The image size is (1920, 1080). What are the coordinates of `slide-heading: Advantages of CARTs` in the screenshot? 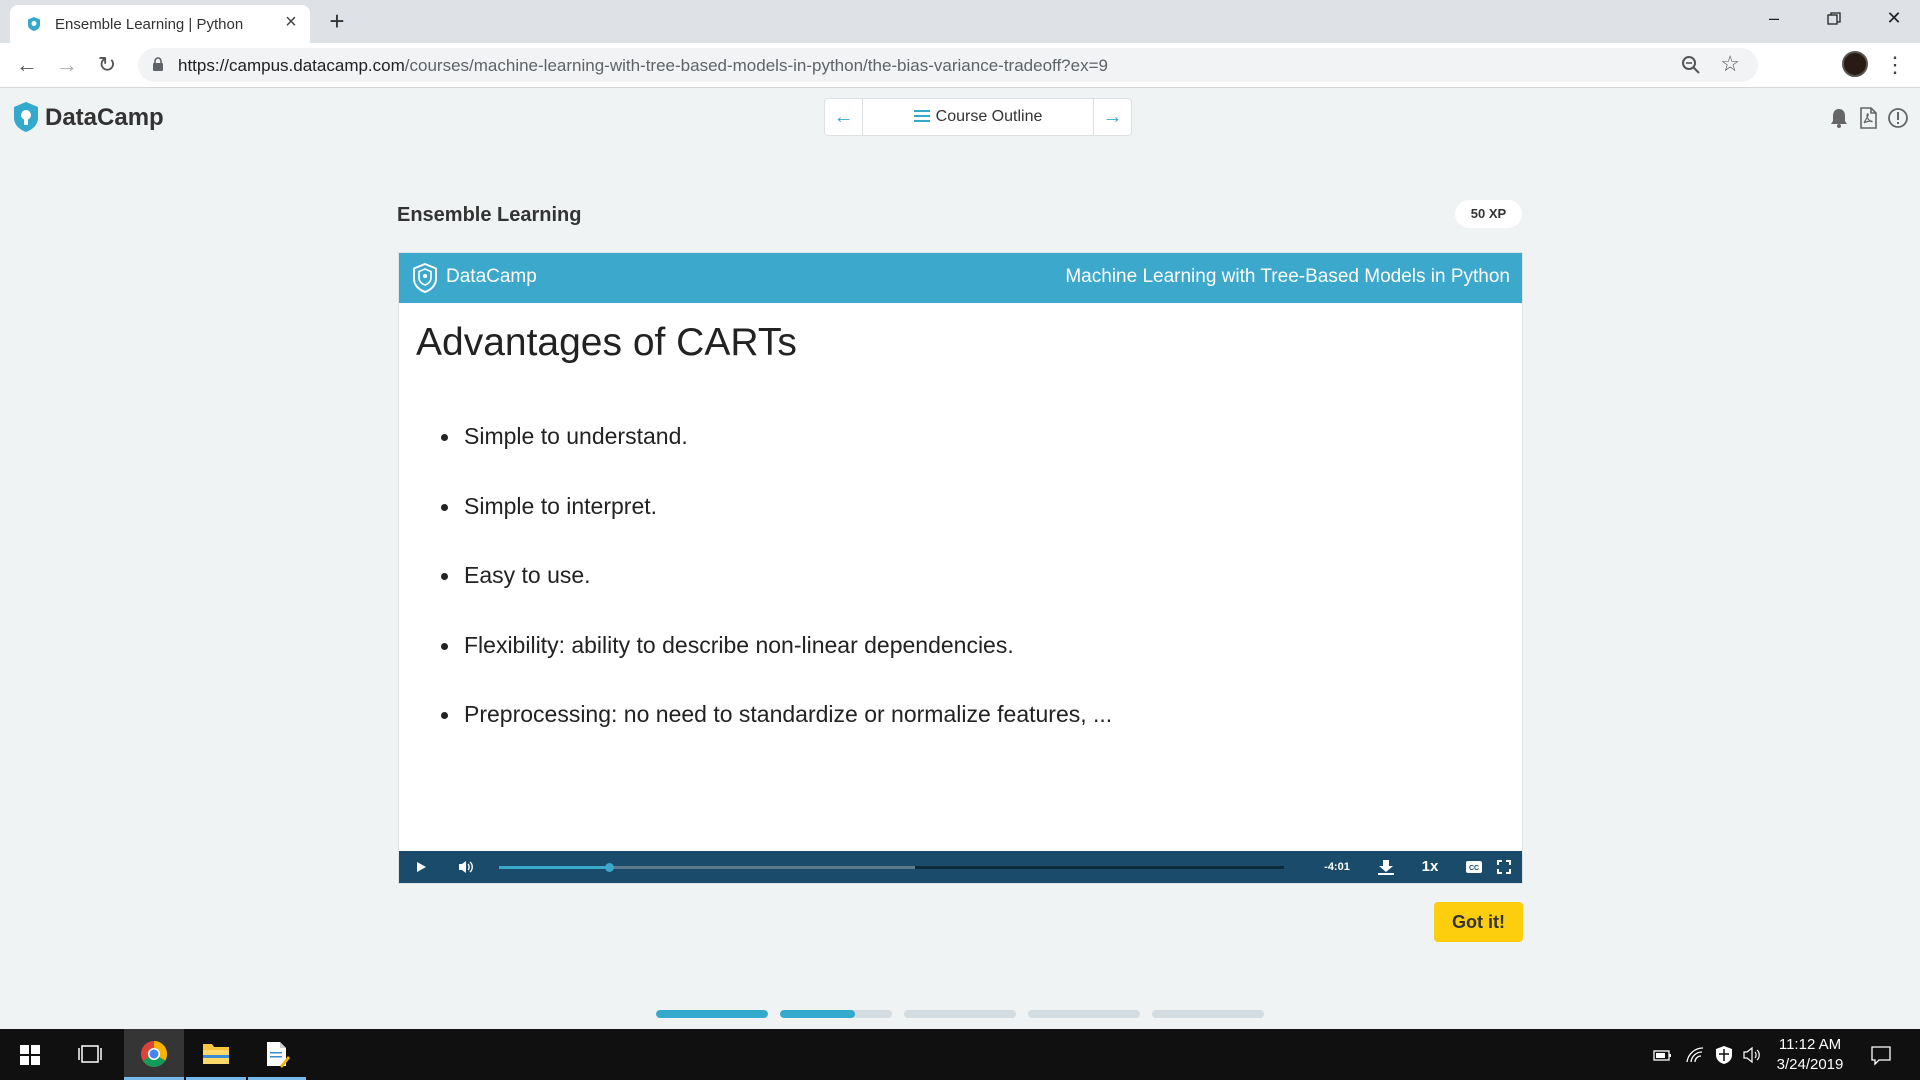 It's located at (606, 342).